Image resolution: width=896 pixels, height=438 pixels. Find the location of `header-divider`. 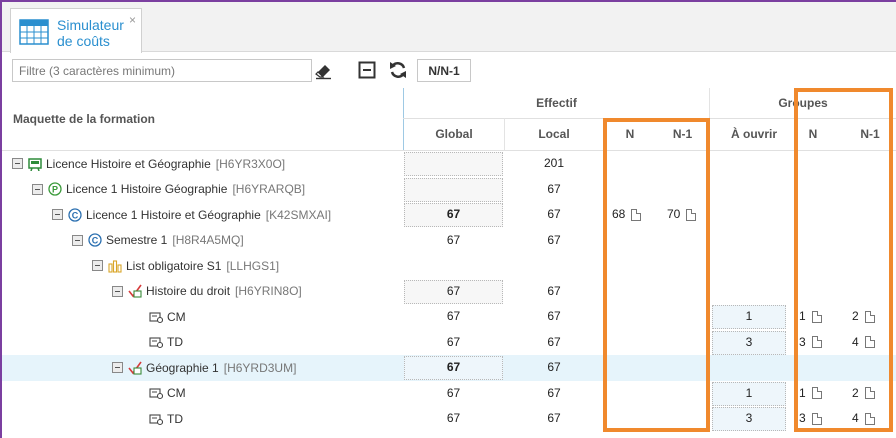

header-divider is located at coordinates (649, 118).